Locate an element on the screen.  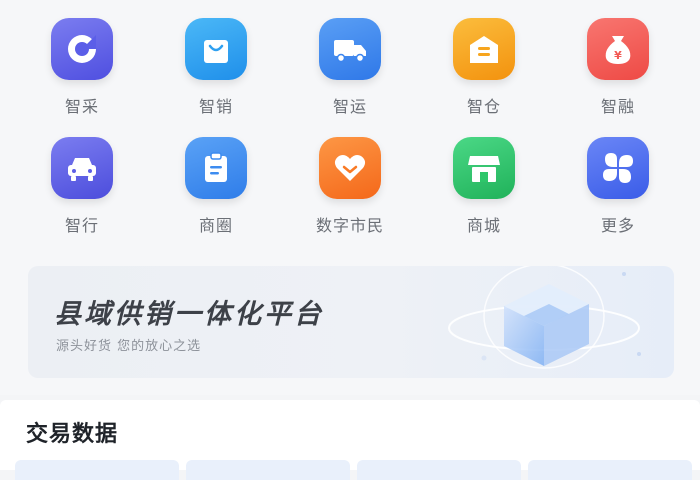
car-icon is located at coordinates (82, 169).